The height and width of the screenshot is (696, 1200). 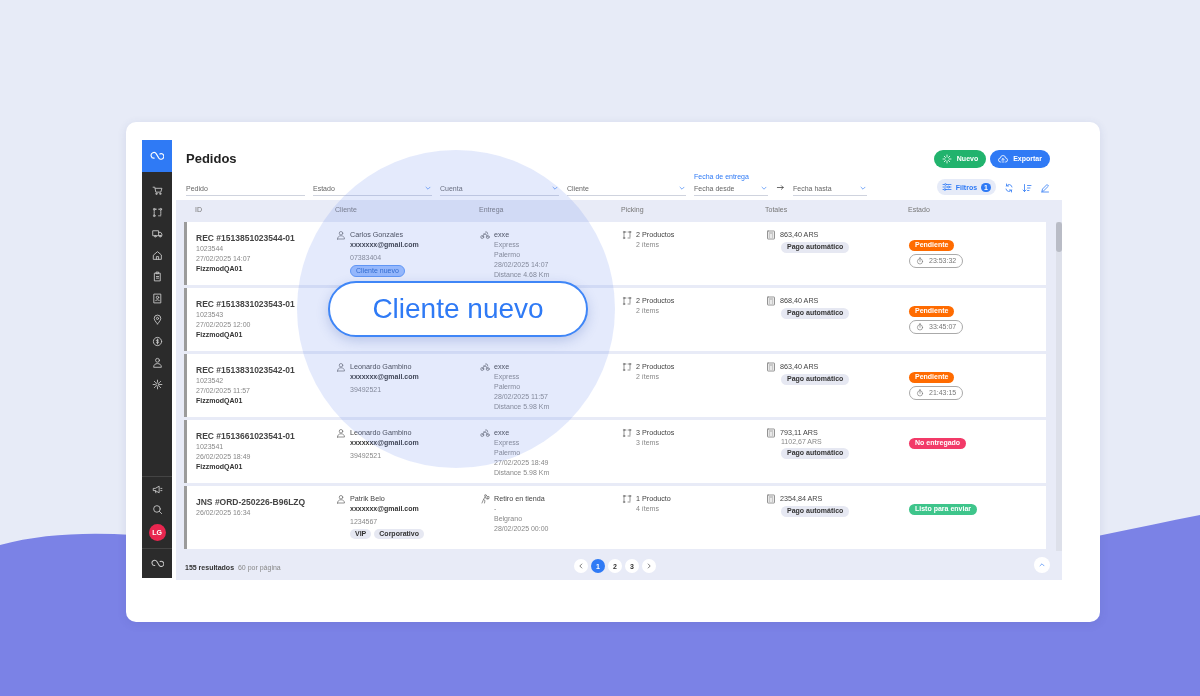 I want to click on sort-button, so click(x=1027, y=188).